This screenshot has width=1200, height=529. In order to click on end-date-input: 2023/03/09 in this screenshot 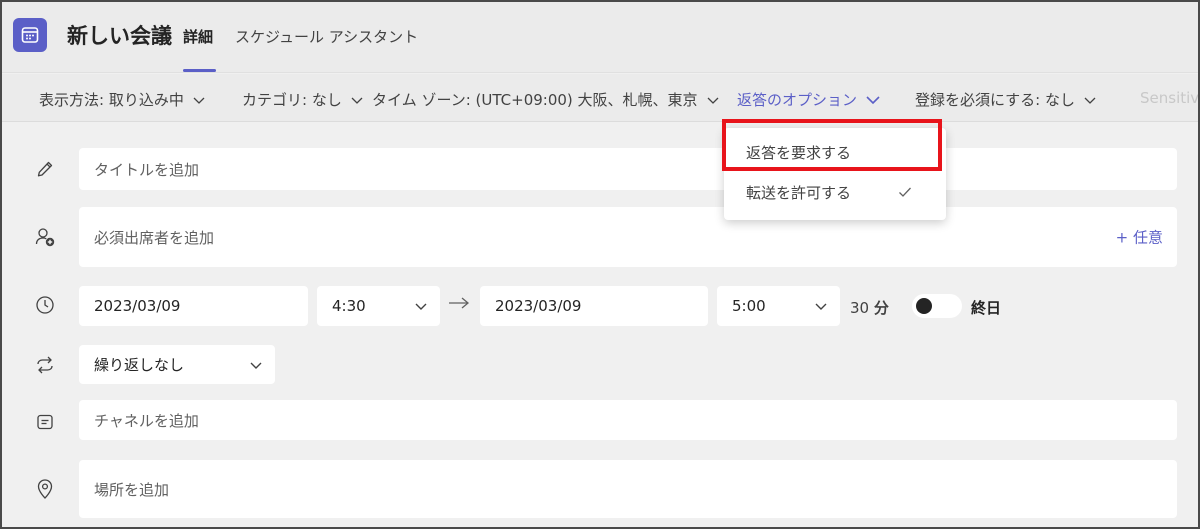, I will do `click(594, 306)`.